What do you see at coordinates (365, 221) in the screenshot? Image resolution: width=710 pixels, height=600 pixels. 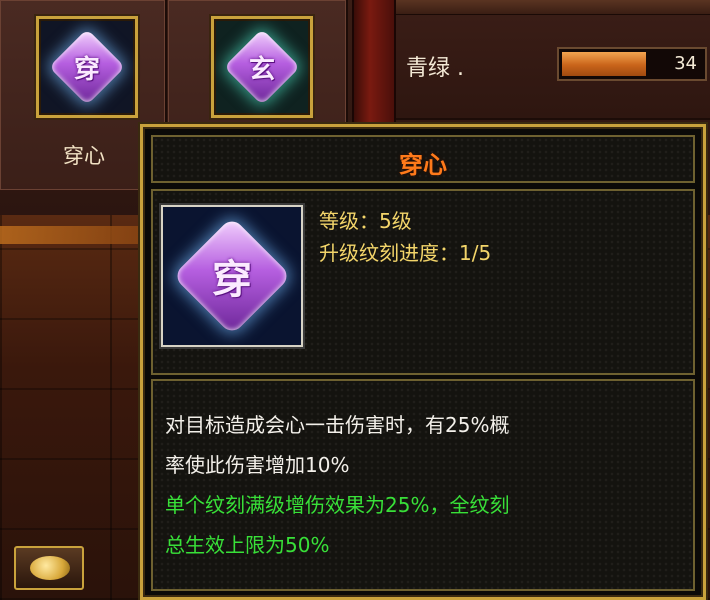 I see `skill-level: 等级：5级` at bounding box center [365, 221].